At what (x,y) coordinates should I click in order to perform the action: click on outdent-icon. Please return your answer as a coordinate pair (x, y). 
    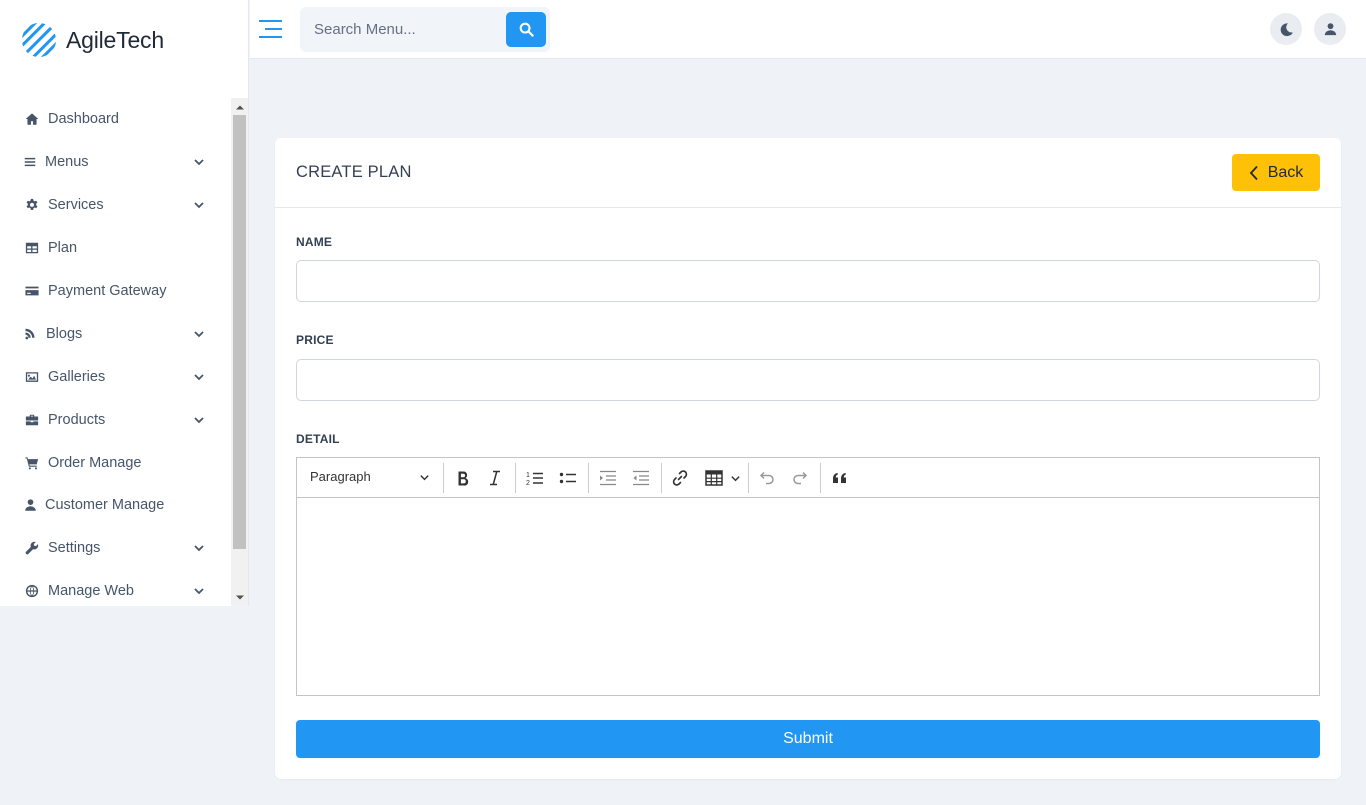
    Looking at the image, I should click on (641, 478).